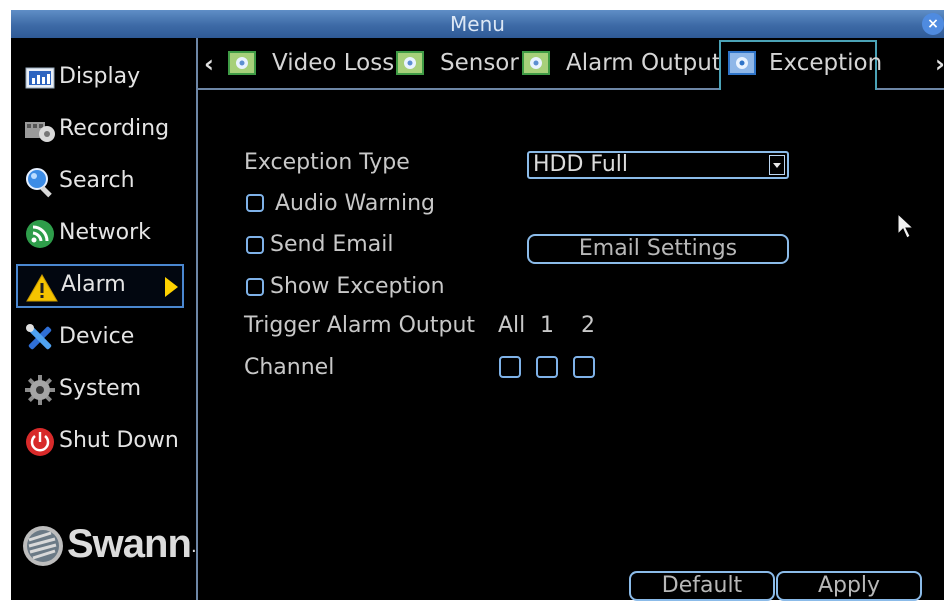 The width and height of the screenshot is (944, 602). I want to click on channel-1-checkbox, so click(547, 367).